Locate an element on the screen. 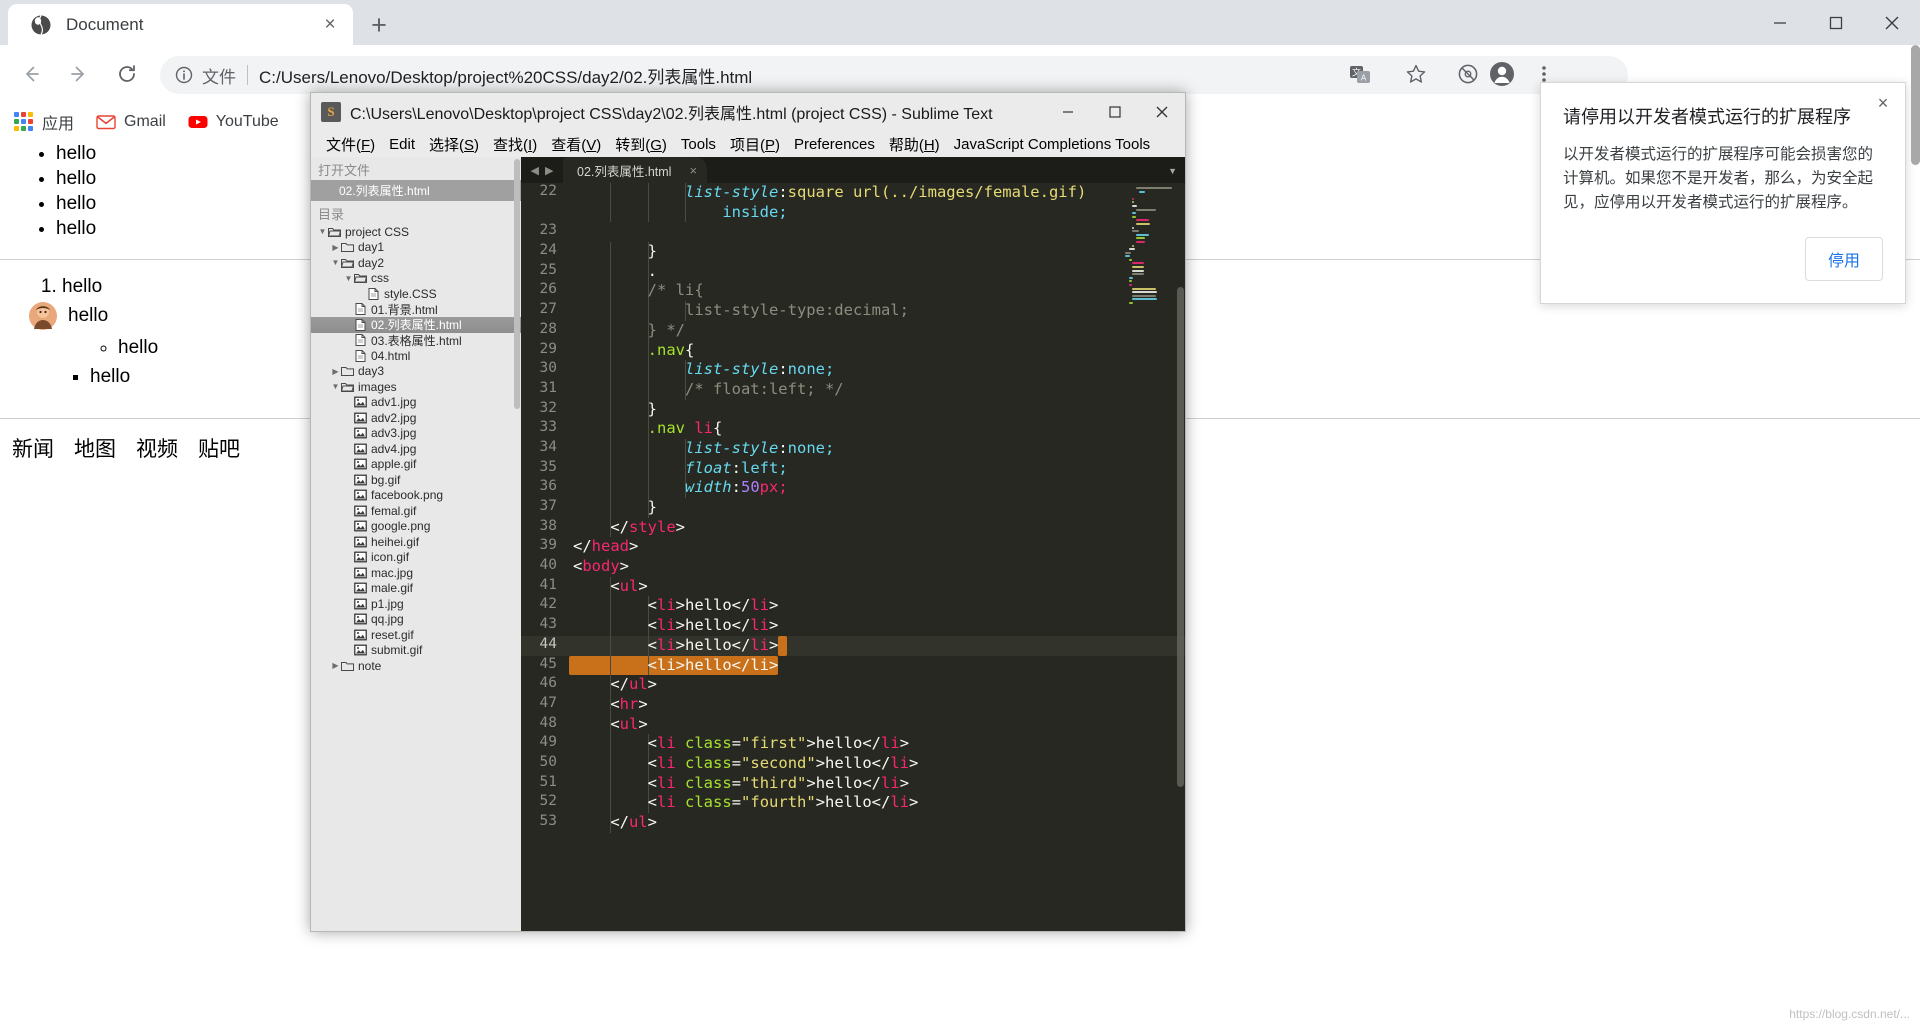 The height and width of the screenshot is (1025, 1920). code-line: 38 </style> is located at coordinates (853, 527).